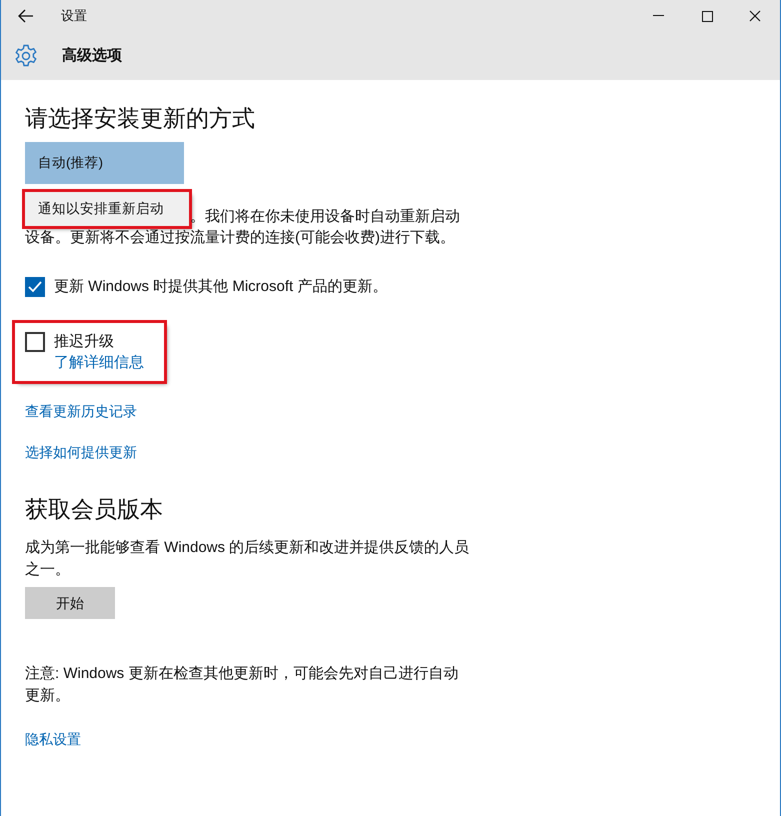 This screenshot has width=781, height=816. What do you see at coordinates (247, 559) in the screenshot?
I see `insider-text: 成为第一批能够查看 Windows 的后续更新和改进并提供反馈的人员之一。` at bounding box center [247, 559].